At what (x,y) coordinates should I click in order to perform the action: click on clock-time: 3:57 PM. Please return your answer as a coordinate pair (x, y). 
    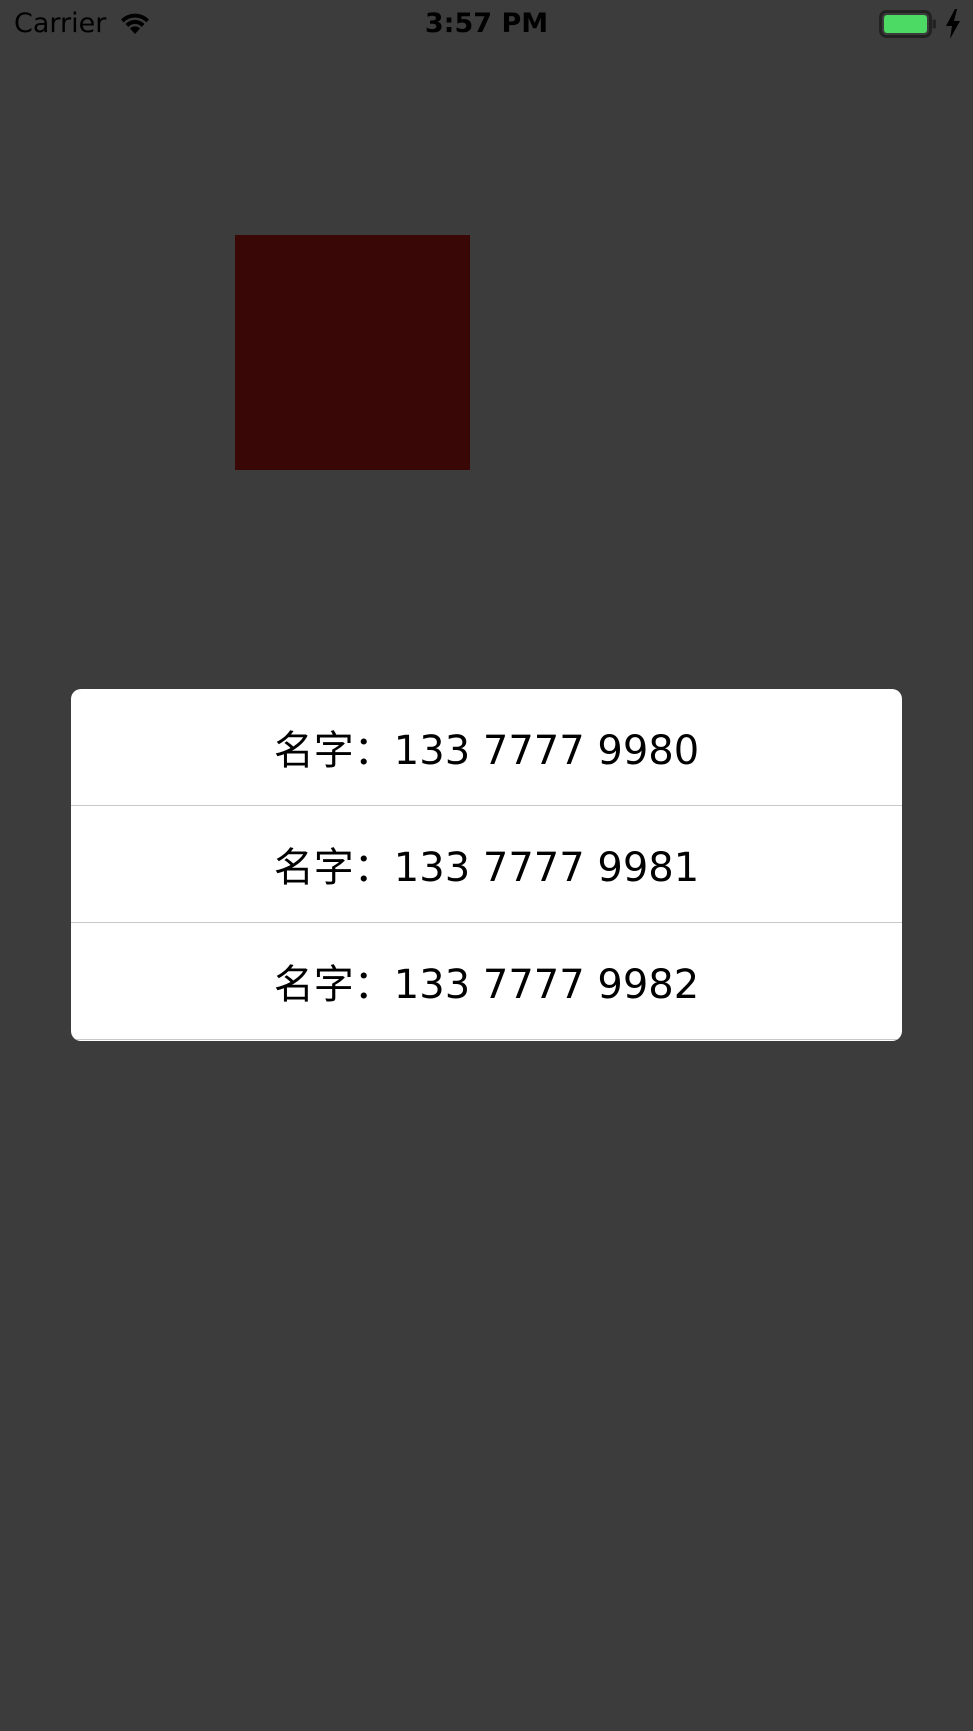
    Looking at the image, I should click on (486, 23).